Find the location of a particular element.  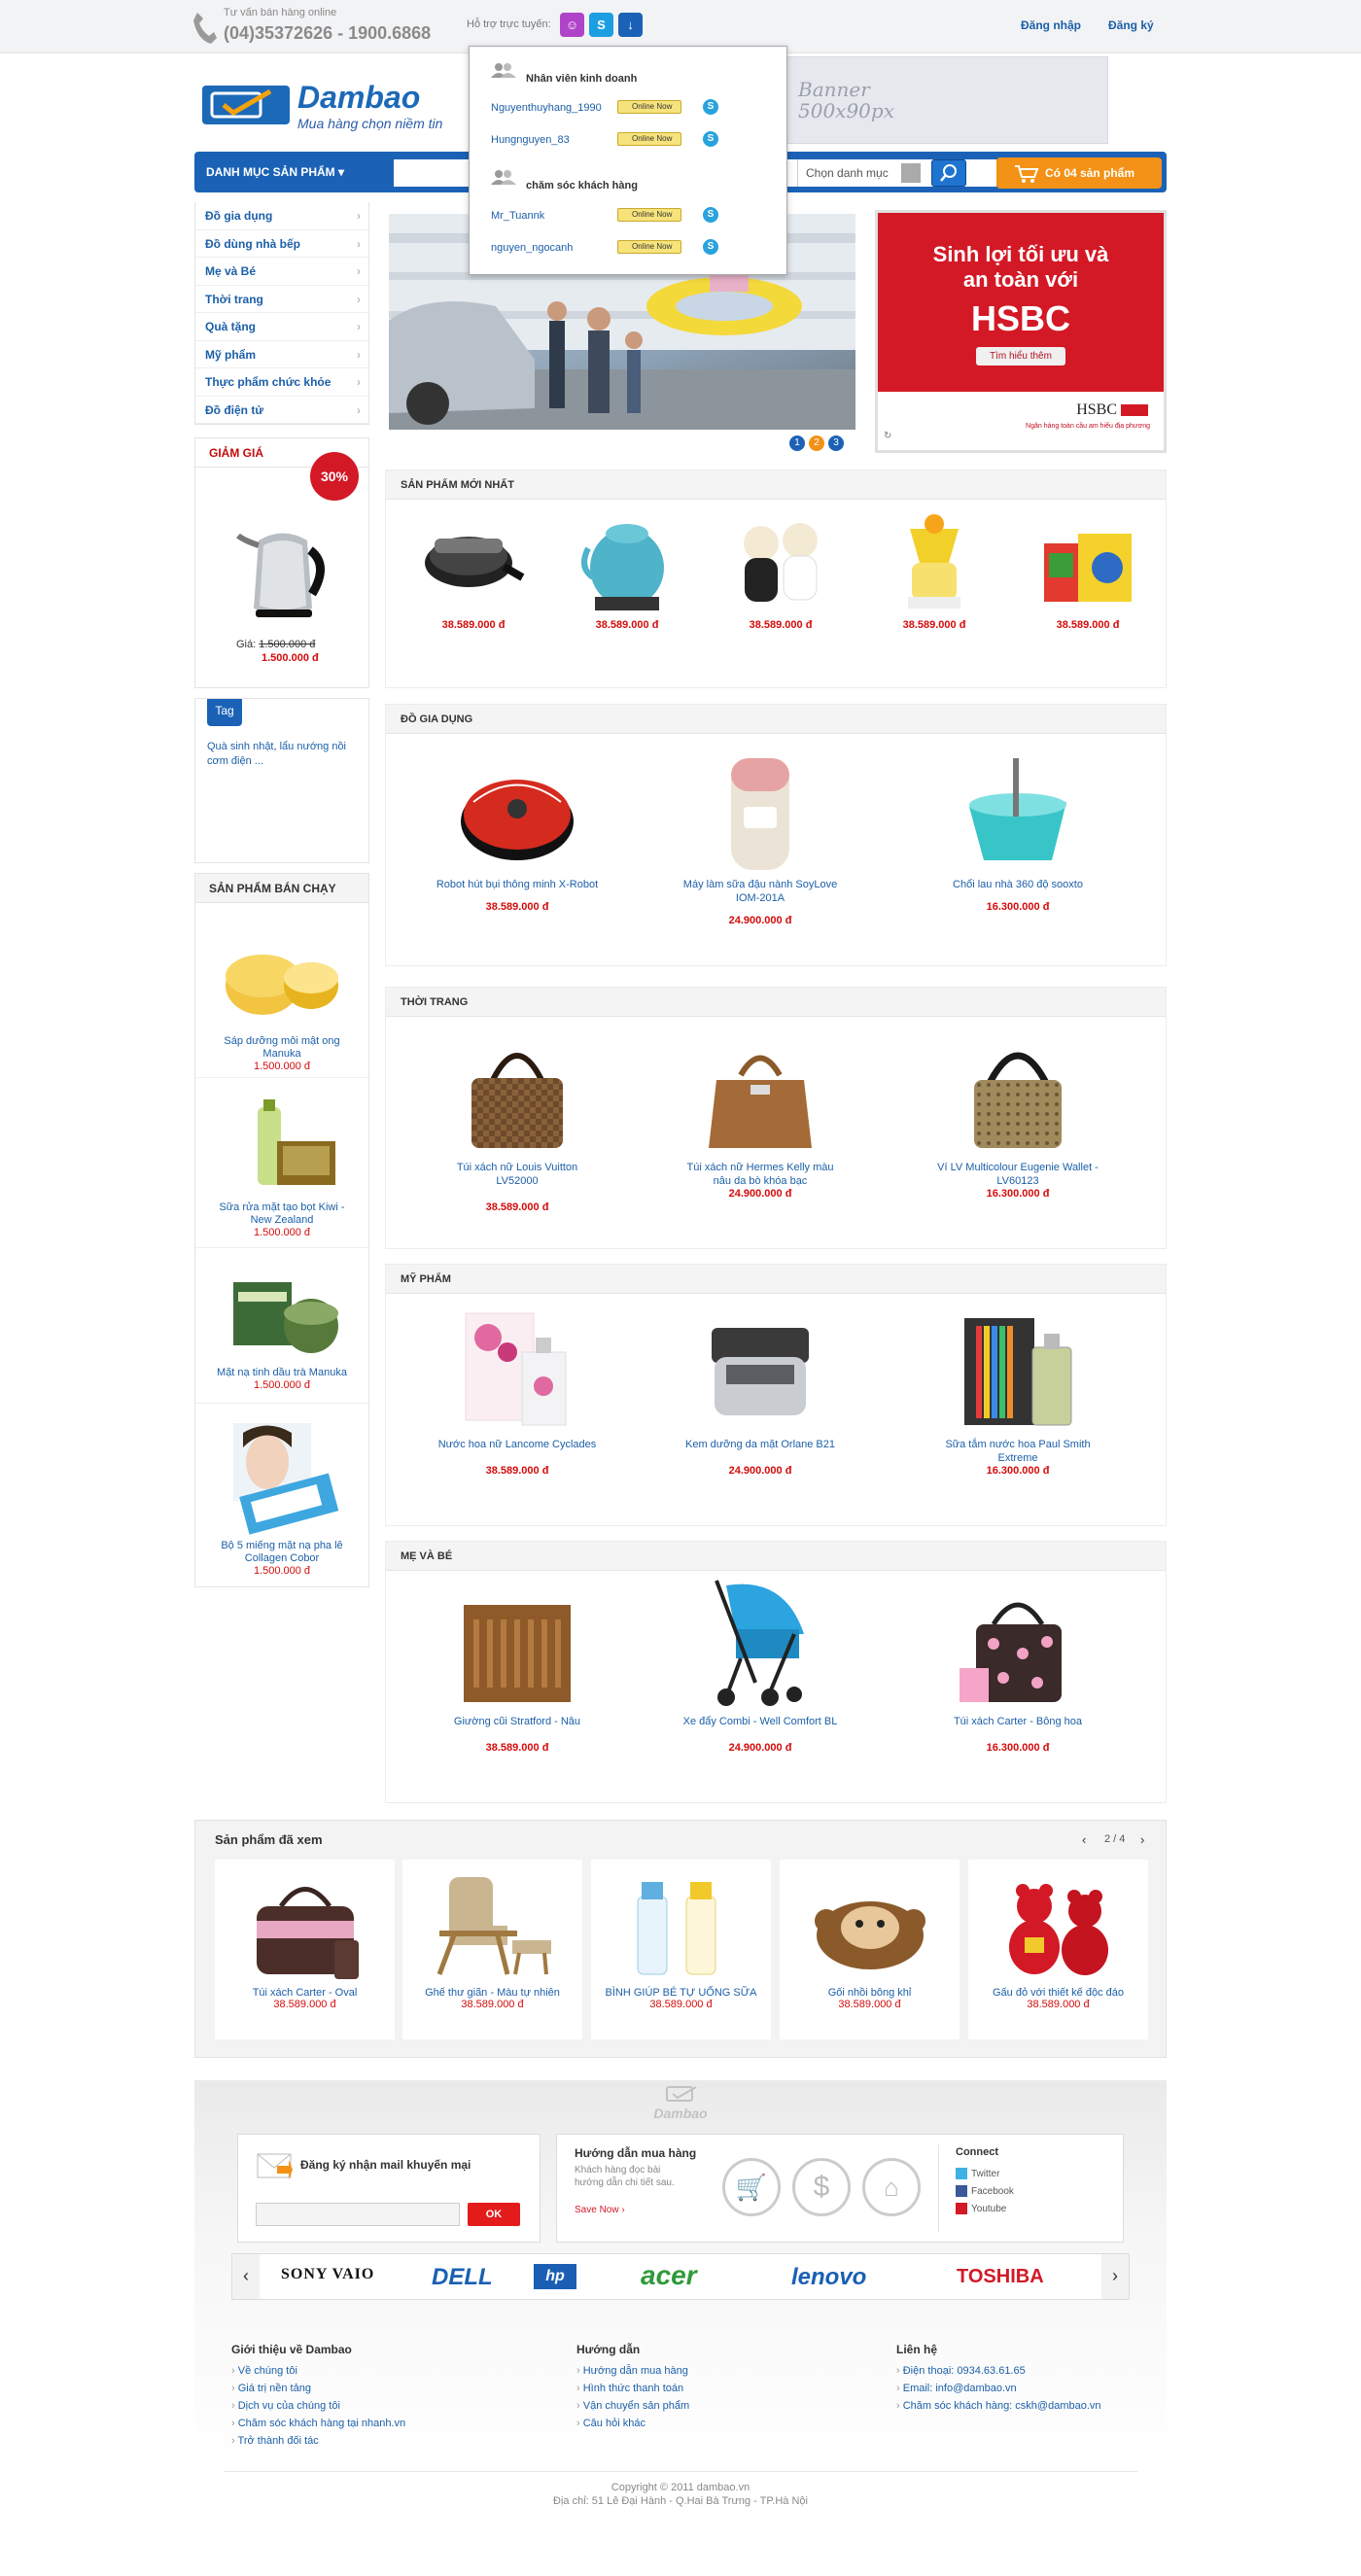

brand-prev-arrow-icon: ‹ is located at coordinates (246, 2276).